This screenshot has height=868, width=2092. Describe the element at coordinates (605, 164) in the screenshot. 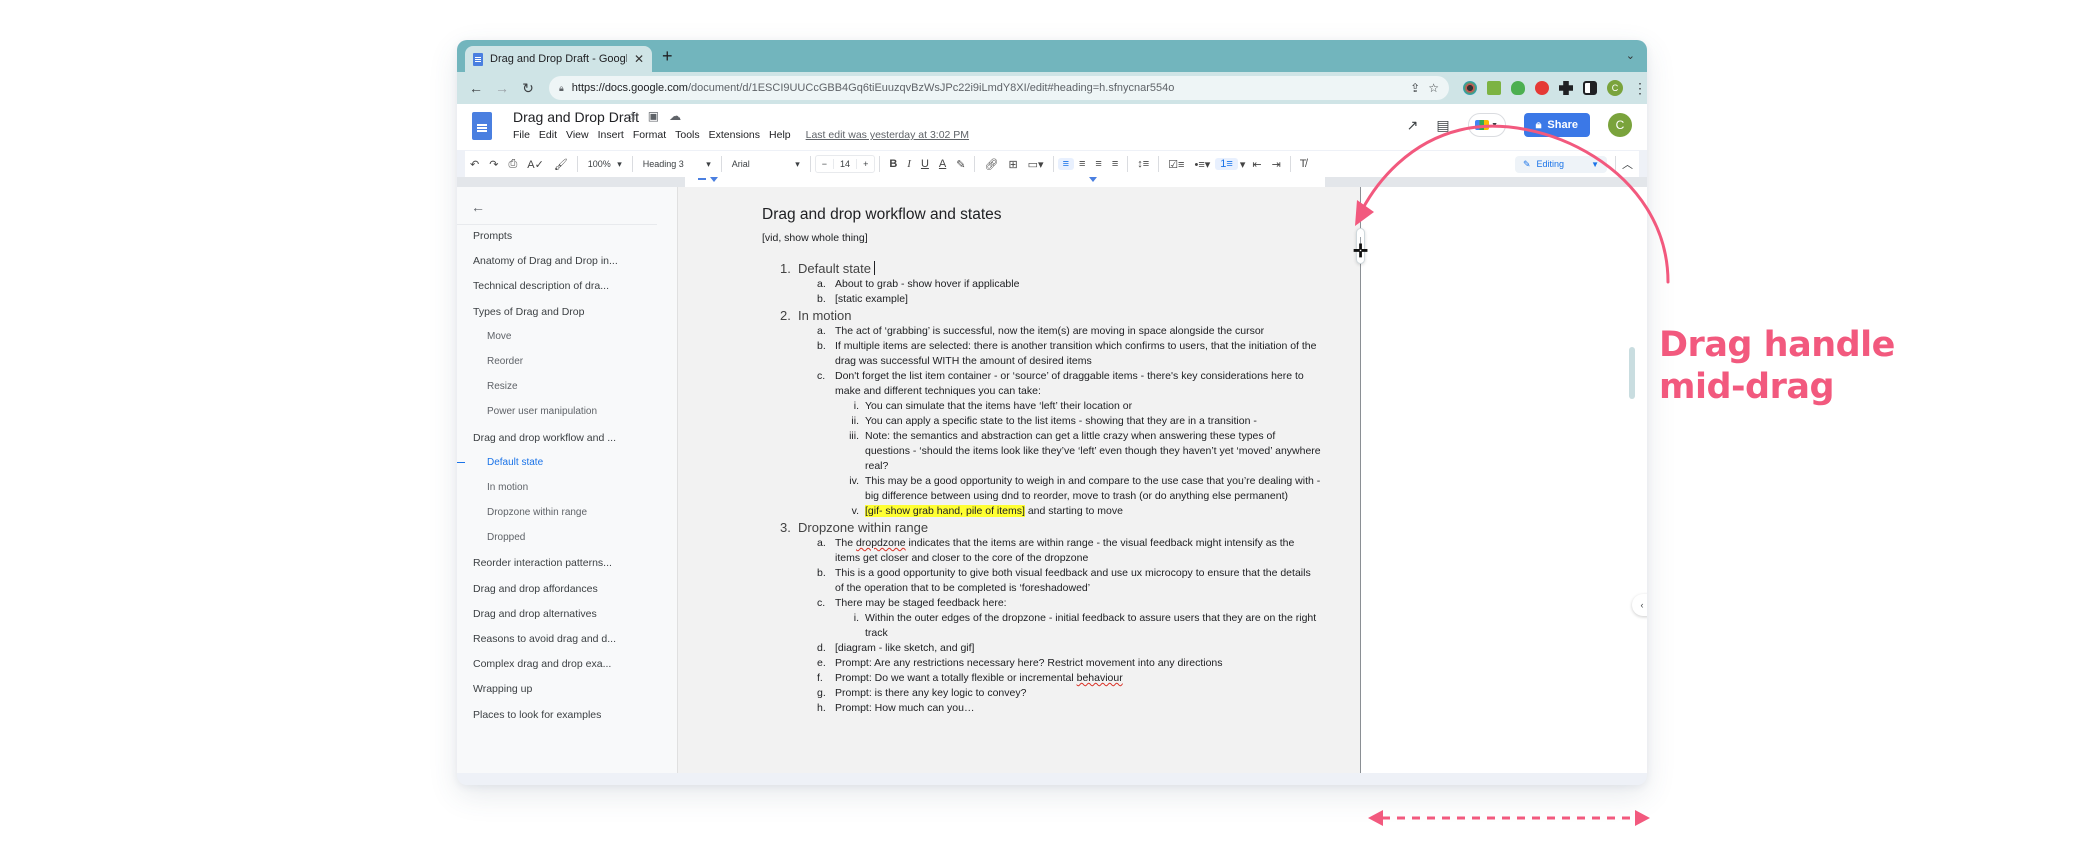

I see `zoom-select: 100% ▾` at that location.